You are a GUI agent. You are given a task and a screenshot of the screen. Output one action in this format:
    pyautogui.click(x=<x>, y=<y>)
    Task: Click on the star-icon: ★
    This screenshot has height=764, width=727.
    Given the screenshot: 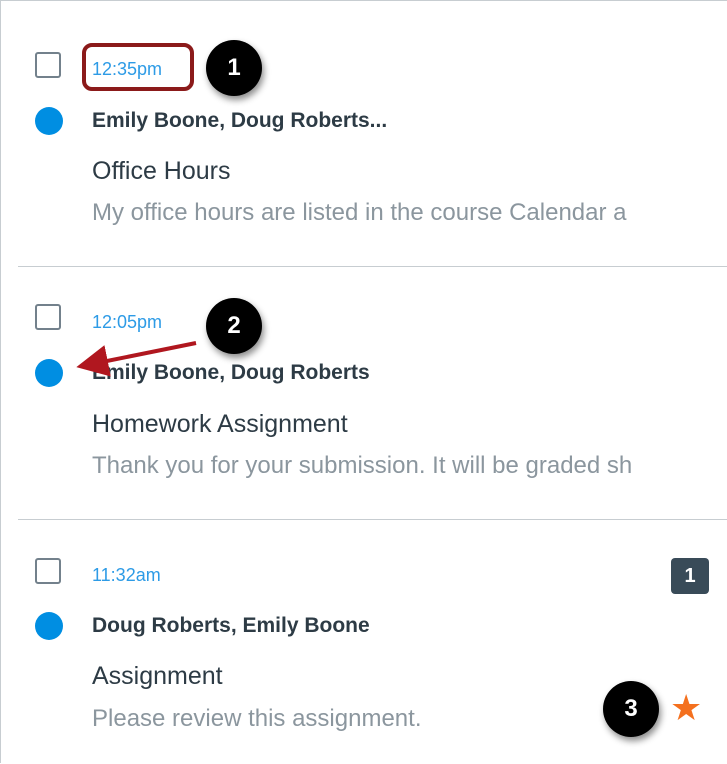 What is the action you would take?
    pyautogui.click(x=686, y=708)
    